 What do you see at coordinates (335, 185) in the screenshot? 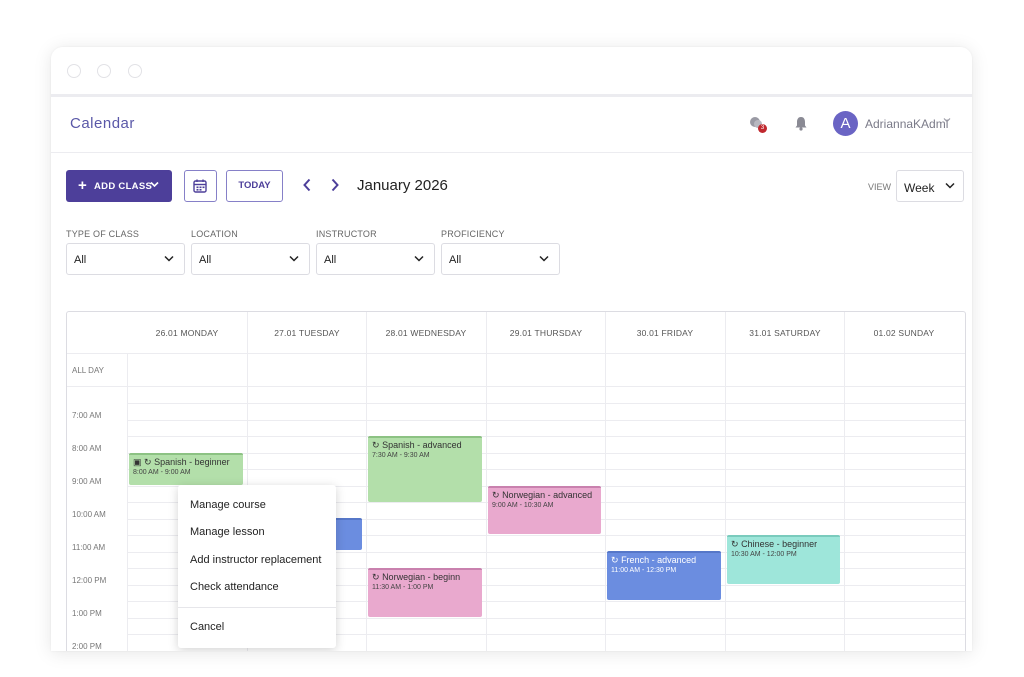
I see `next-week-icon` at bounding box center [335, 185].